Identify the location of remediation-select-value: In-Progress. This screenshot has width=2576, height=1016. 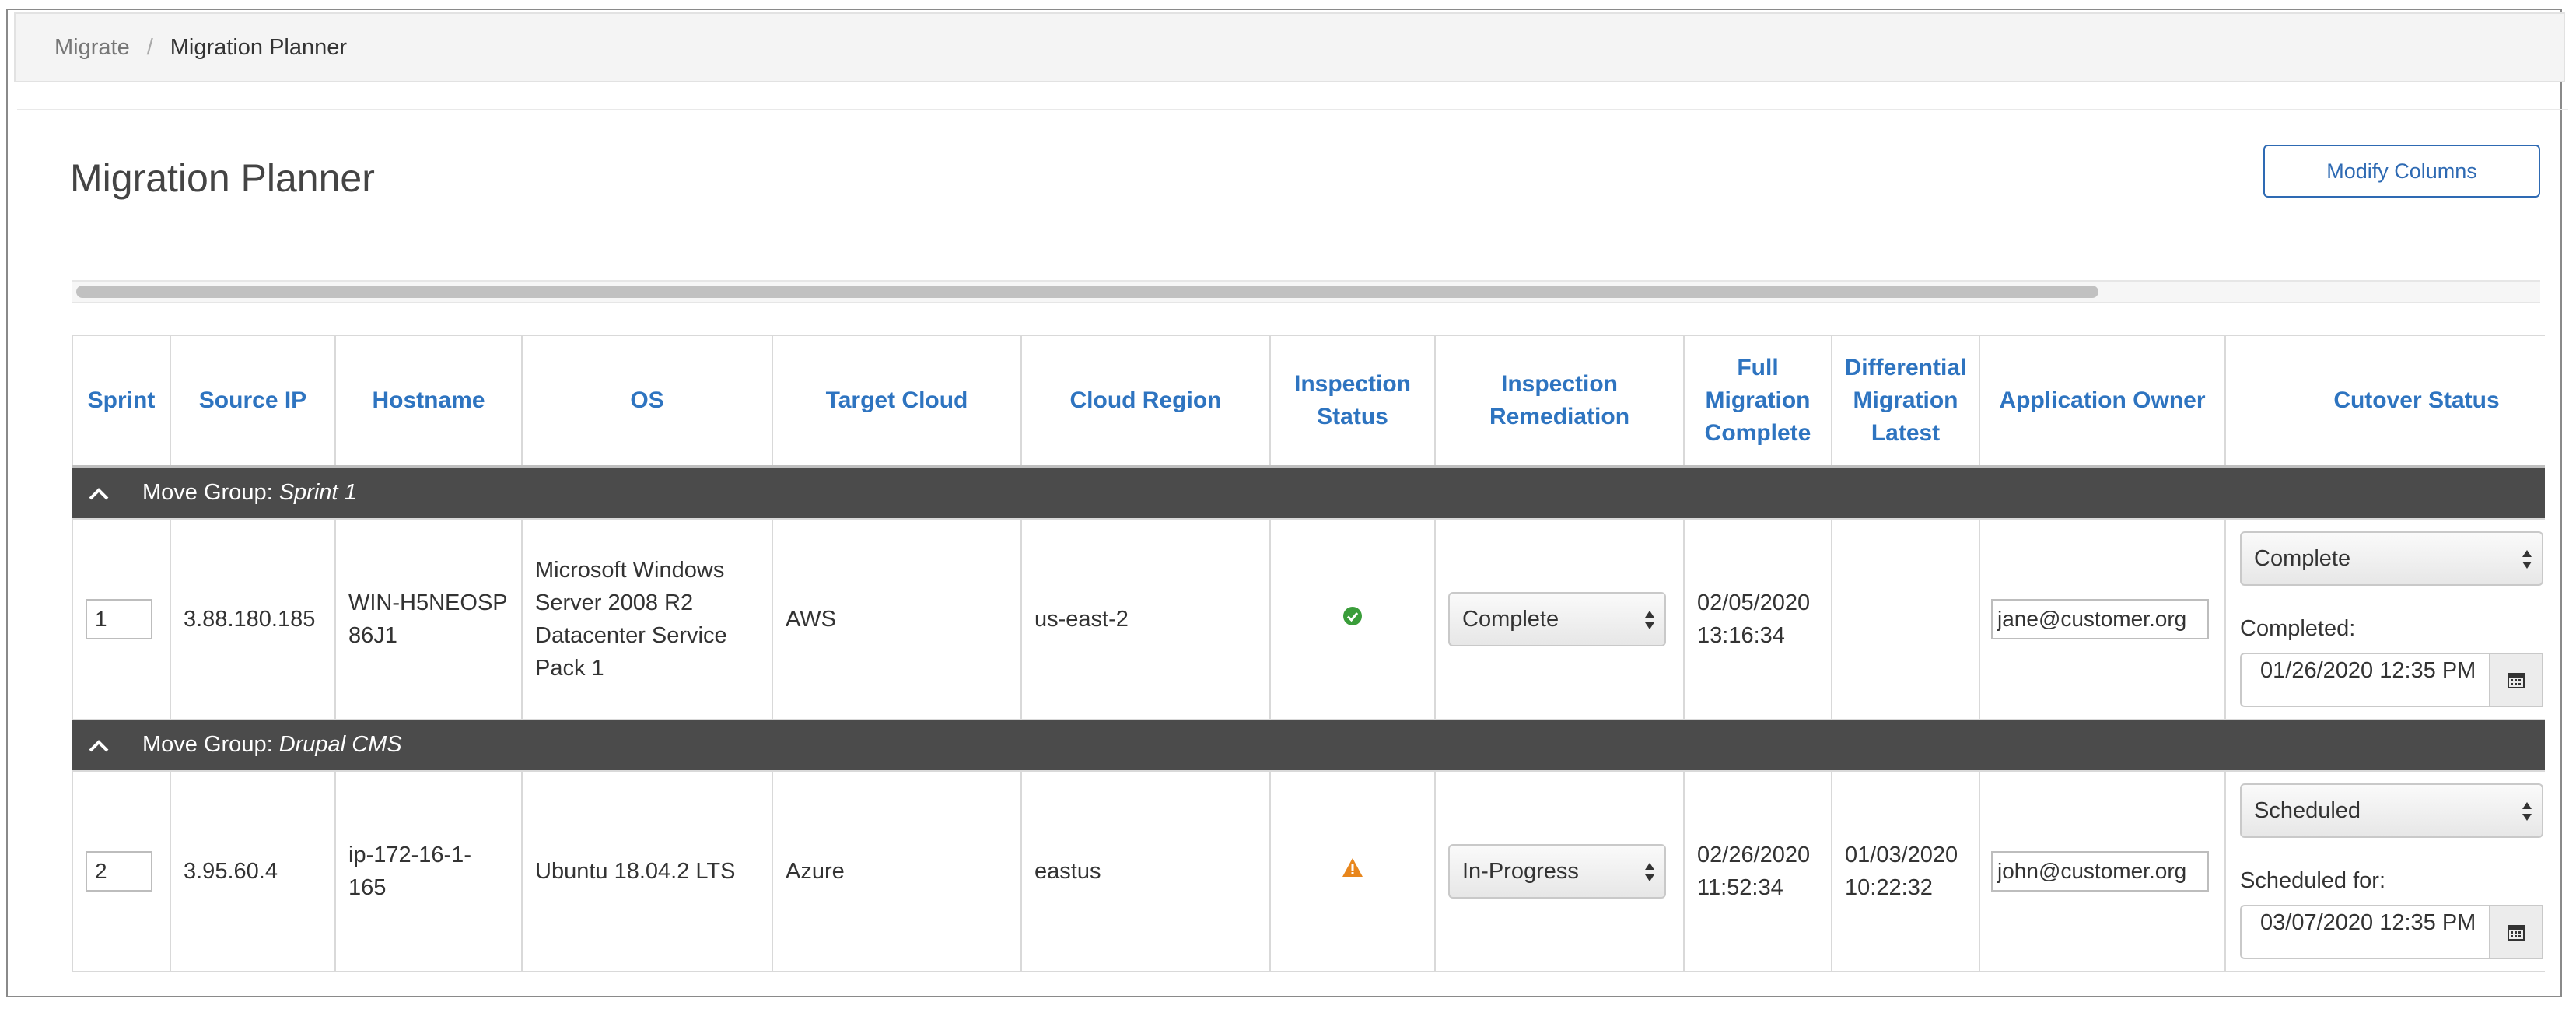
(1521, 871).